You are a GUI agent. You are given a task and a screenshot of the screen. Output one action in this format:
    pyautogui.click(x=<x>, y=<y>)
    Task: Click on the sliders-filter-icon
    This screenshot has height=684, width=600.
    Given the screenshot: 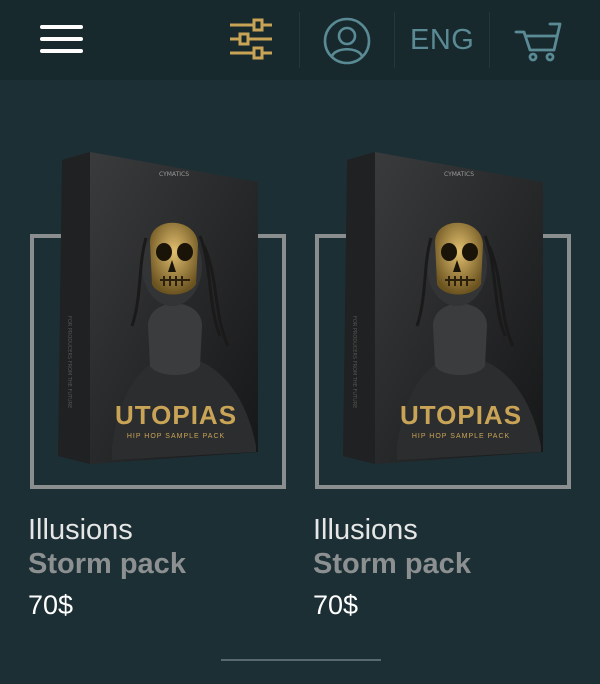 What is the action you would take?
    pyautogui.click(x=251, y=39)
    